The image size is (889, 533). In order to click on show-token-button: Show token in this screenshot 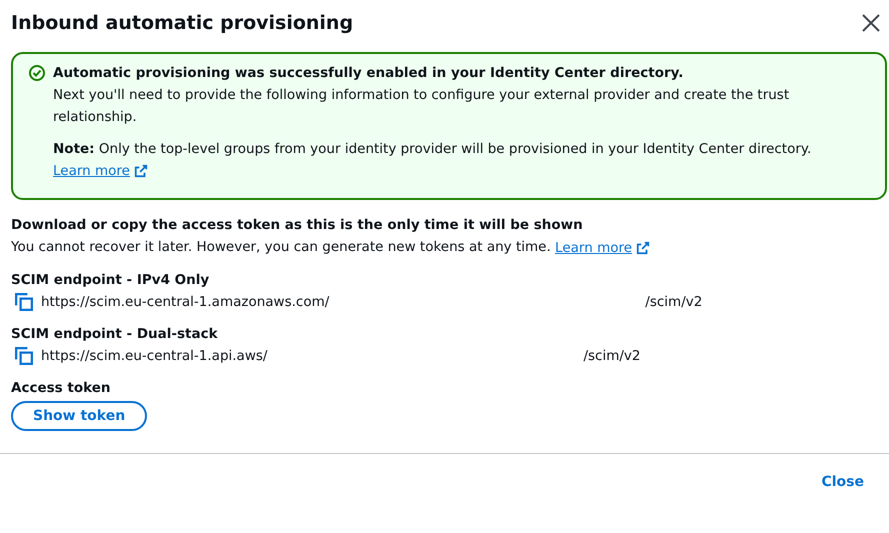, I will do `click(79, 415)`.